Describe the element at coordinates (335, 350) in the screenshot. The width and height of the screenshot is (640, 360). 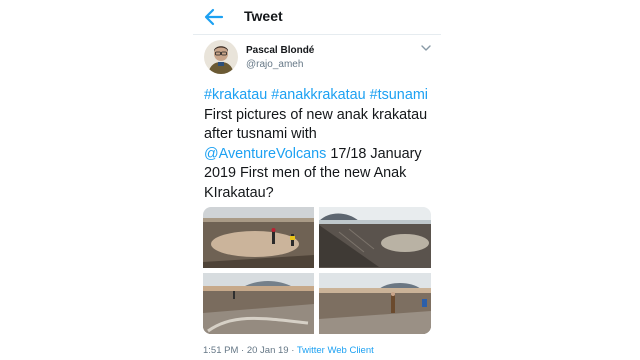
I see `client-link: Twitter Web Client` at that location.